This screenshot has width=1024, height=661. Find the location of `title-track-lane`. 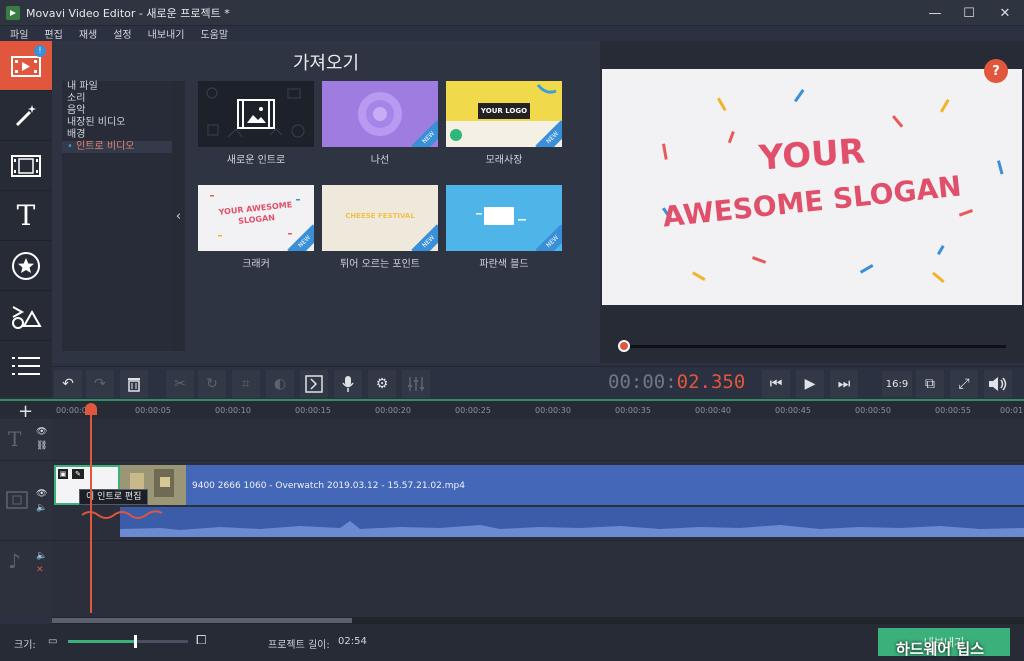

title-track-lane is located at coordinates (538, 440).